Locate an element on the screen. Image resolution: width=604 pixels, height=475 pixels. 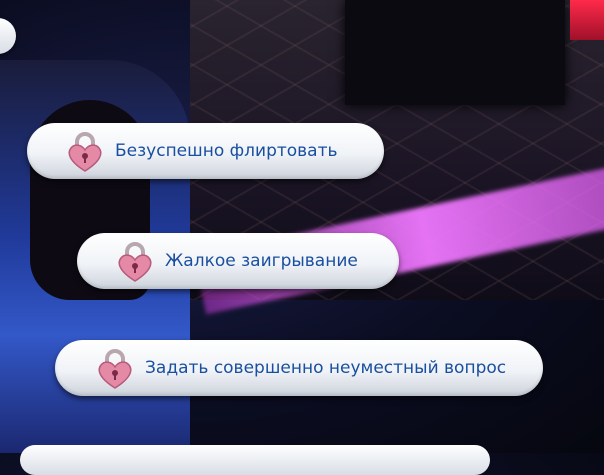
menu-item-pathetic-flirting: Жалкое заигрывание is located at coordinates (238, 261).